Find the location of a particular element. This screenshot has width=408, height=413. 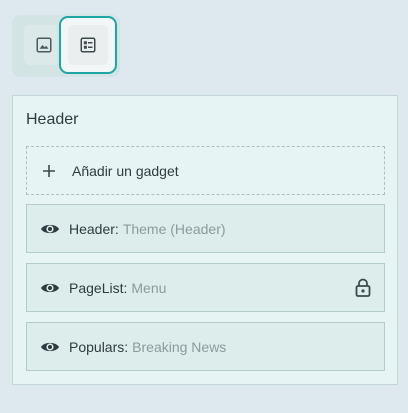

plus-icon is located at coordinates (49, 170).